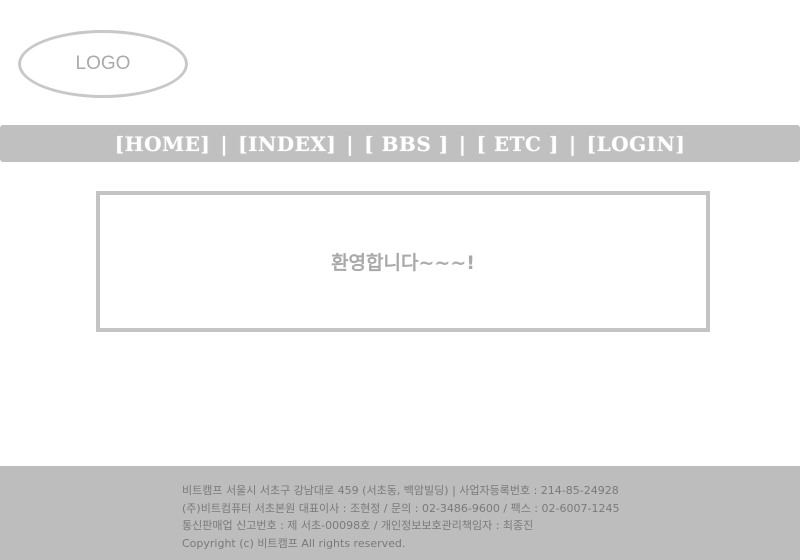  Describe the element at coordinates (287, 144) in the screenshot. I see `nav-index-link: [INDEX]` at that location.